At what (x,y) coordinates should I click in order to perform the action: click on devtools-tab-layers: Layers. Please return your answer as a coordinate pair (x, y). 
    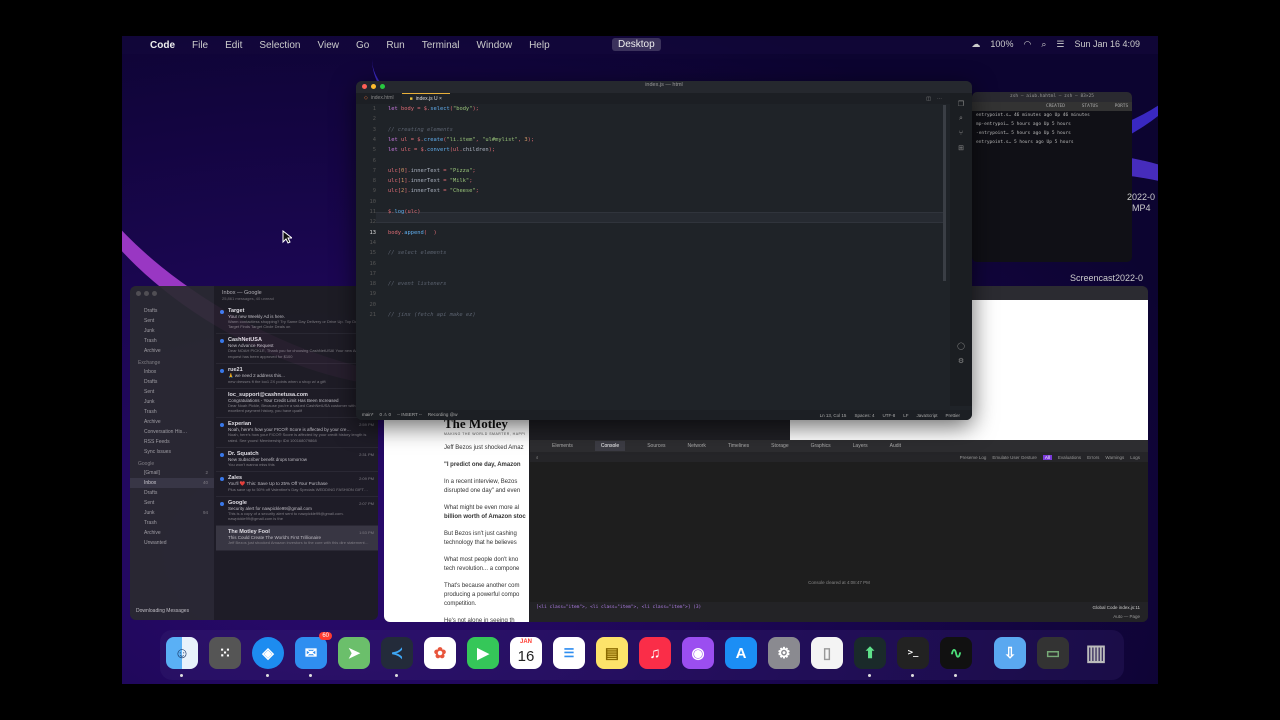
    Looking at the image, I should click on (860, 446).